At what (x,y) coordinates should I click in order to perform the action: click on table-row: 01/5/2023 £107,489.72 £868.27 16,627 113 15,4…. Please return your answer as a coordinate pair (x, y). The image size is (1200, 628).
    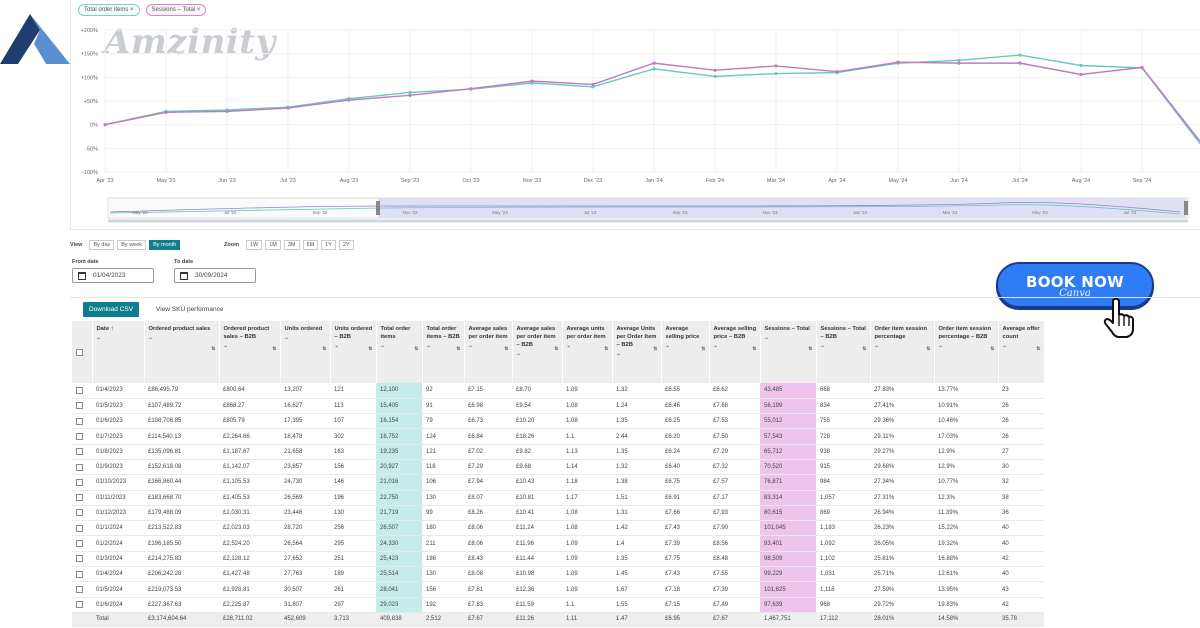
    Looking at the image, I should click on (558, 406).